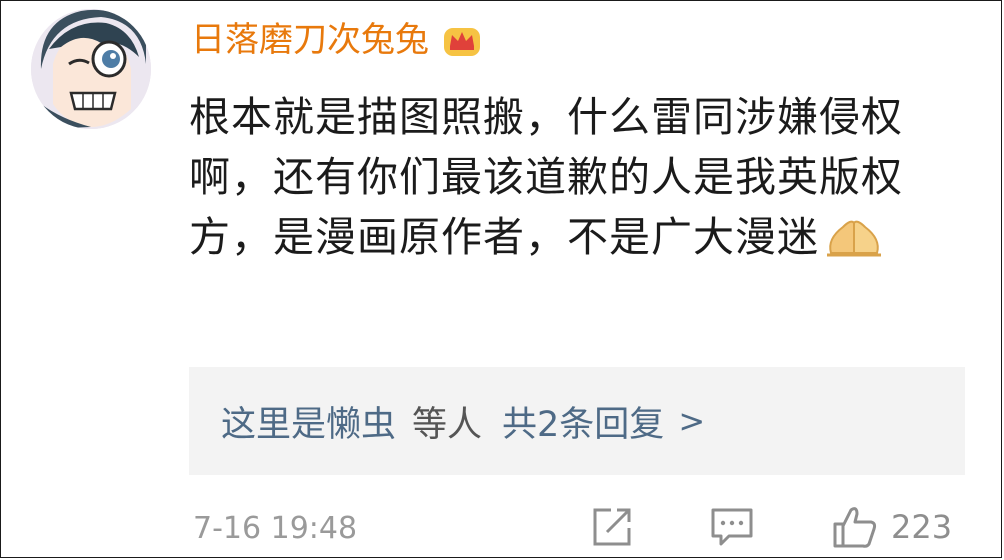 The image size is (1004, 560). Describe the element at coordinates (922, 527) in the screenshot. I see `likes-count: 223` at that location.